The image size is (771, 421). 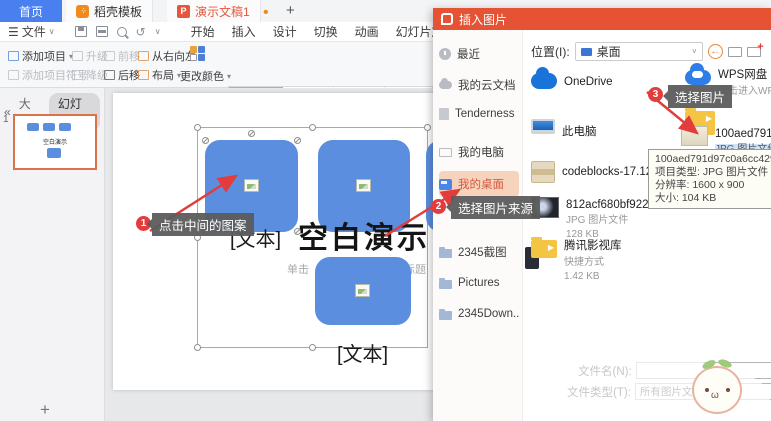 I want to click on tab-presentation1: P 演示文稿1, so click(x=214, y=11).